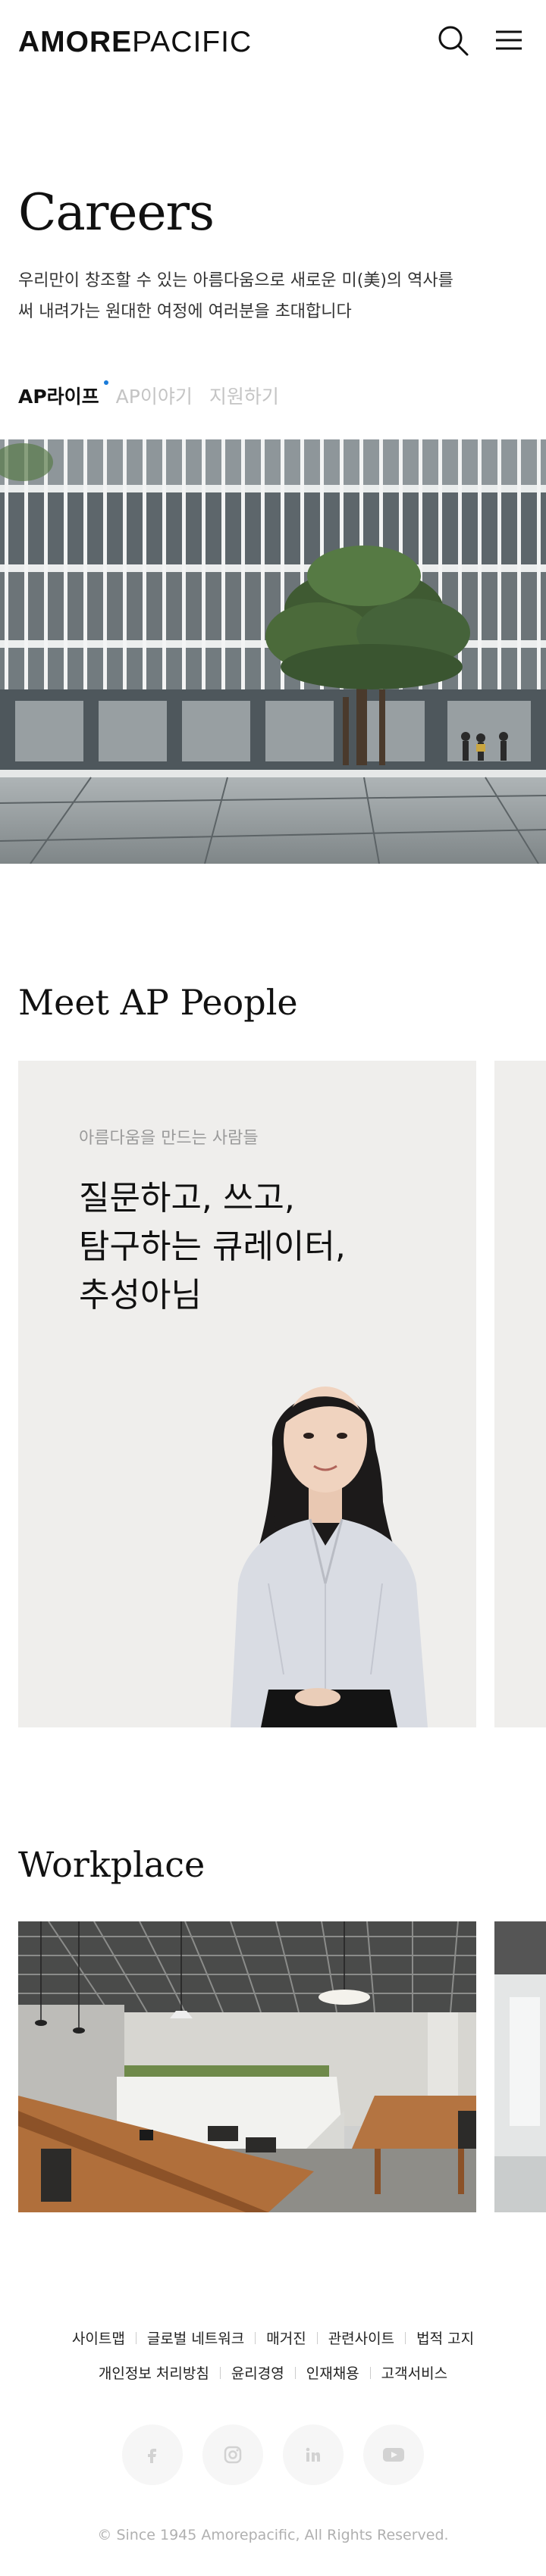 The height and width of the screenshot is (2576, 546). What do you see at coordinates (273, 2455) in the screenshot?
I see `social-links` at bounding box center [273, 2455].